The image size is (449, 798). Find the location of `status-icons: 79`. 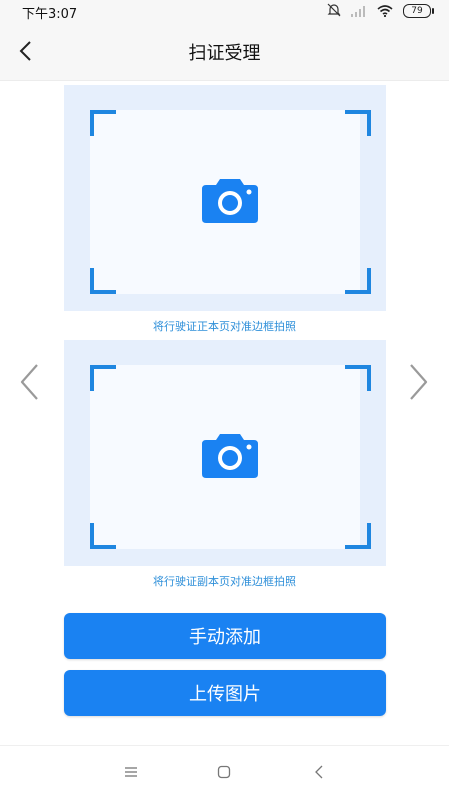

status-icons: 79 is located at coordinates (380, 11).